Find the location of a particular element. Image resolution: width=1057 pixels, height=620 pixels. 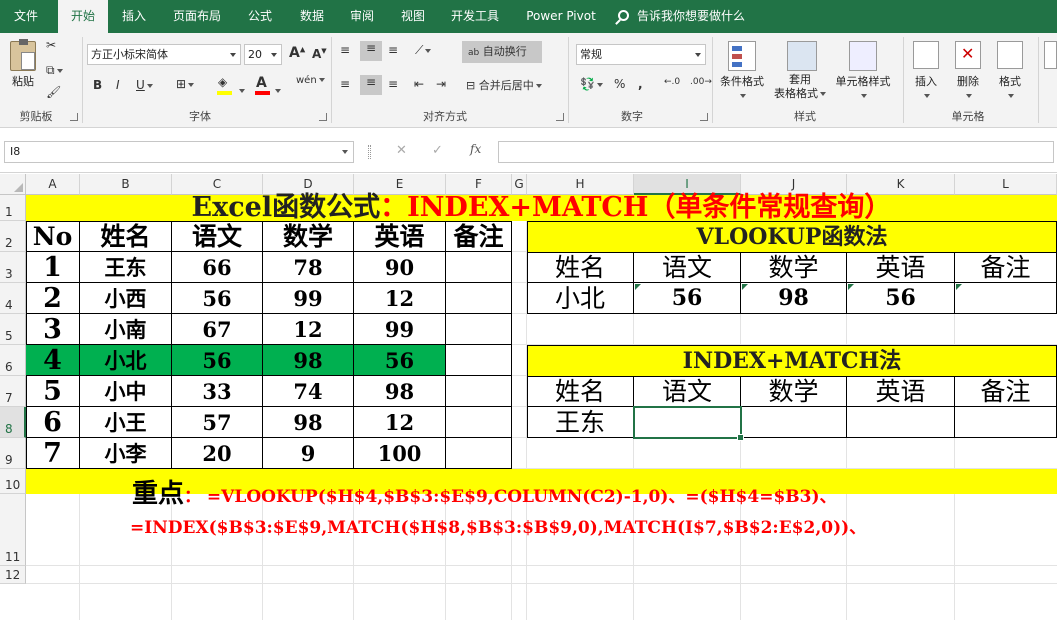

table-cell: 78 is located at coordinates (308, 267).